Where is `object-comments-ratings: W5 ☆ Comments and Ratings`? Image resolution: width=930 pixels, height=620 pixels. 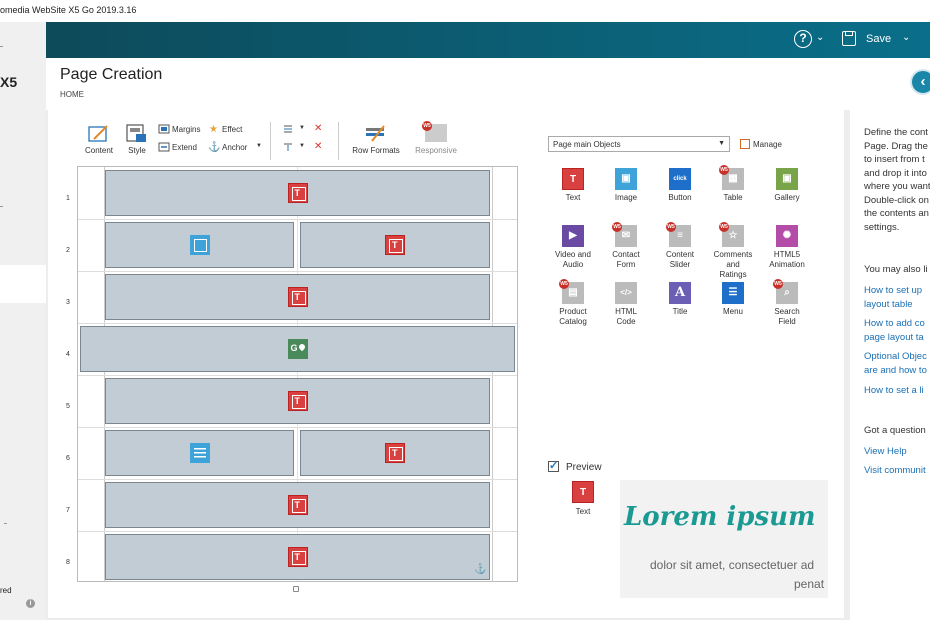
object-comments-ratings: W5 ☆ Comments and Ratings is located at coordinates (733, 251).